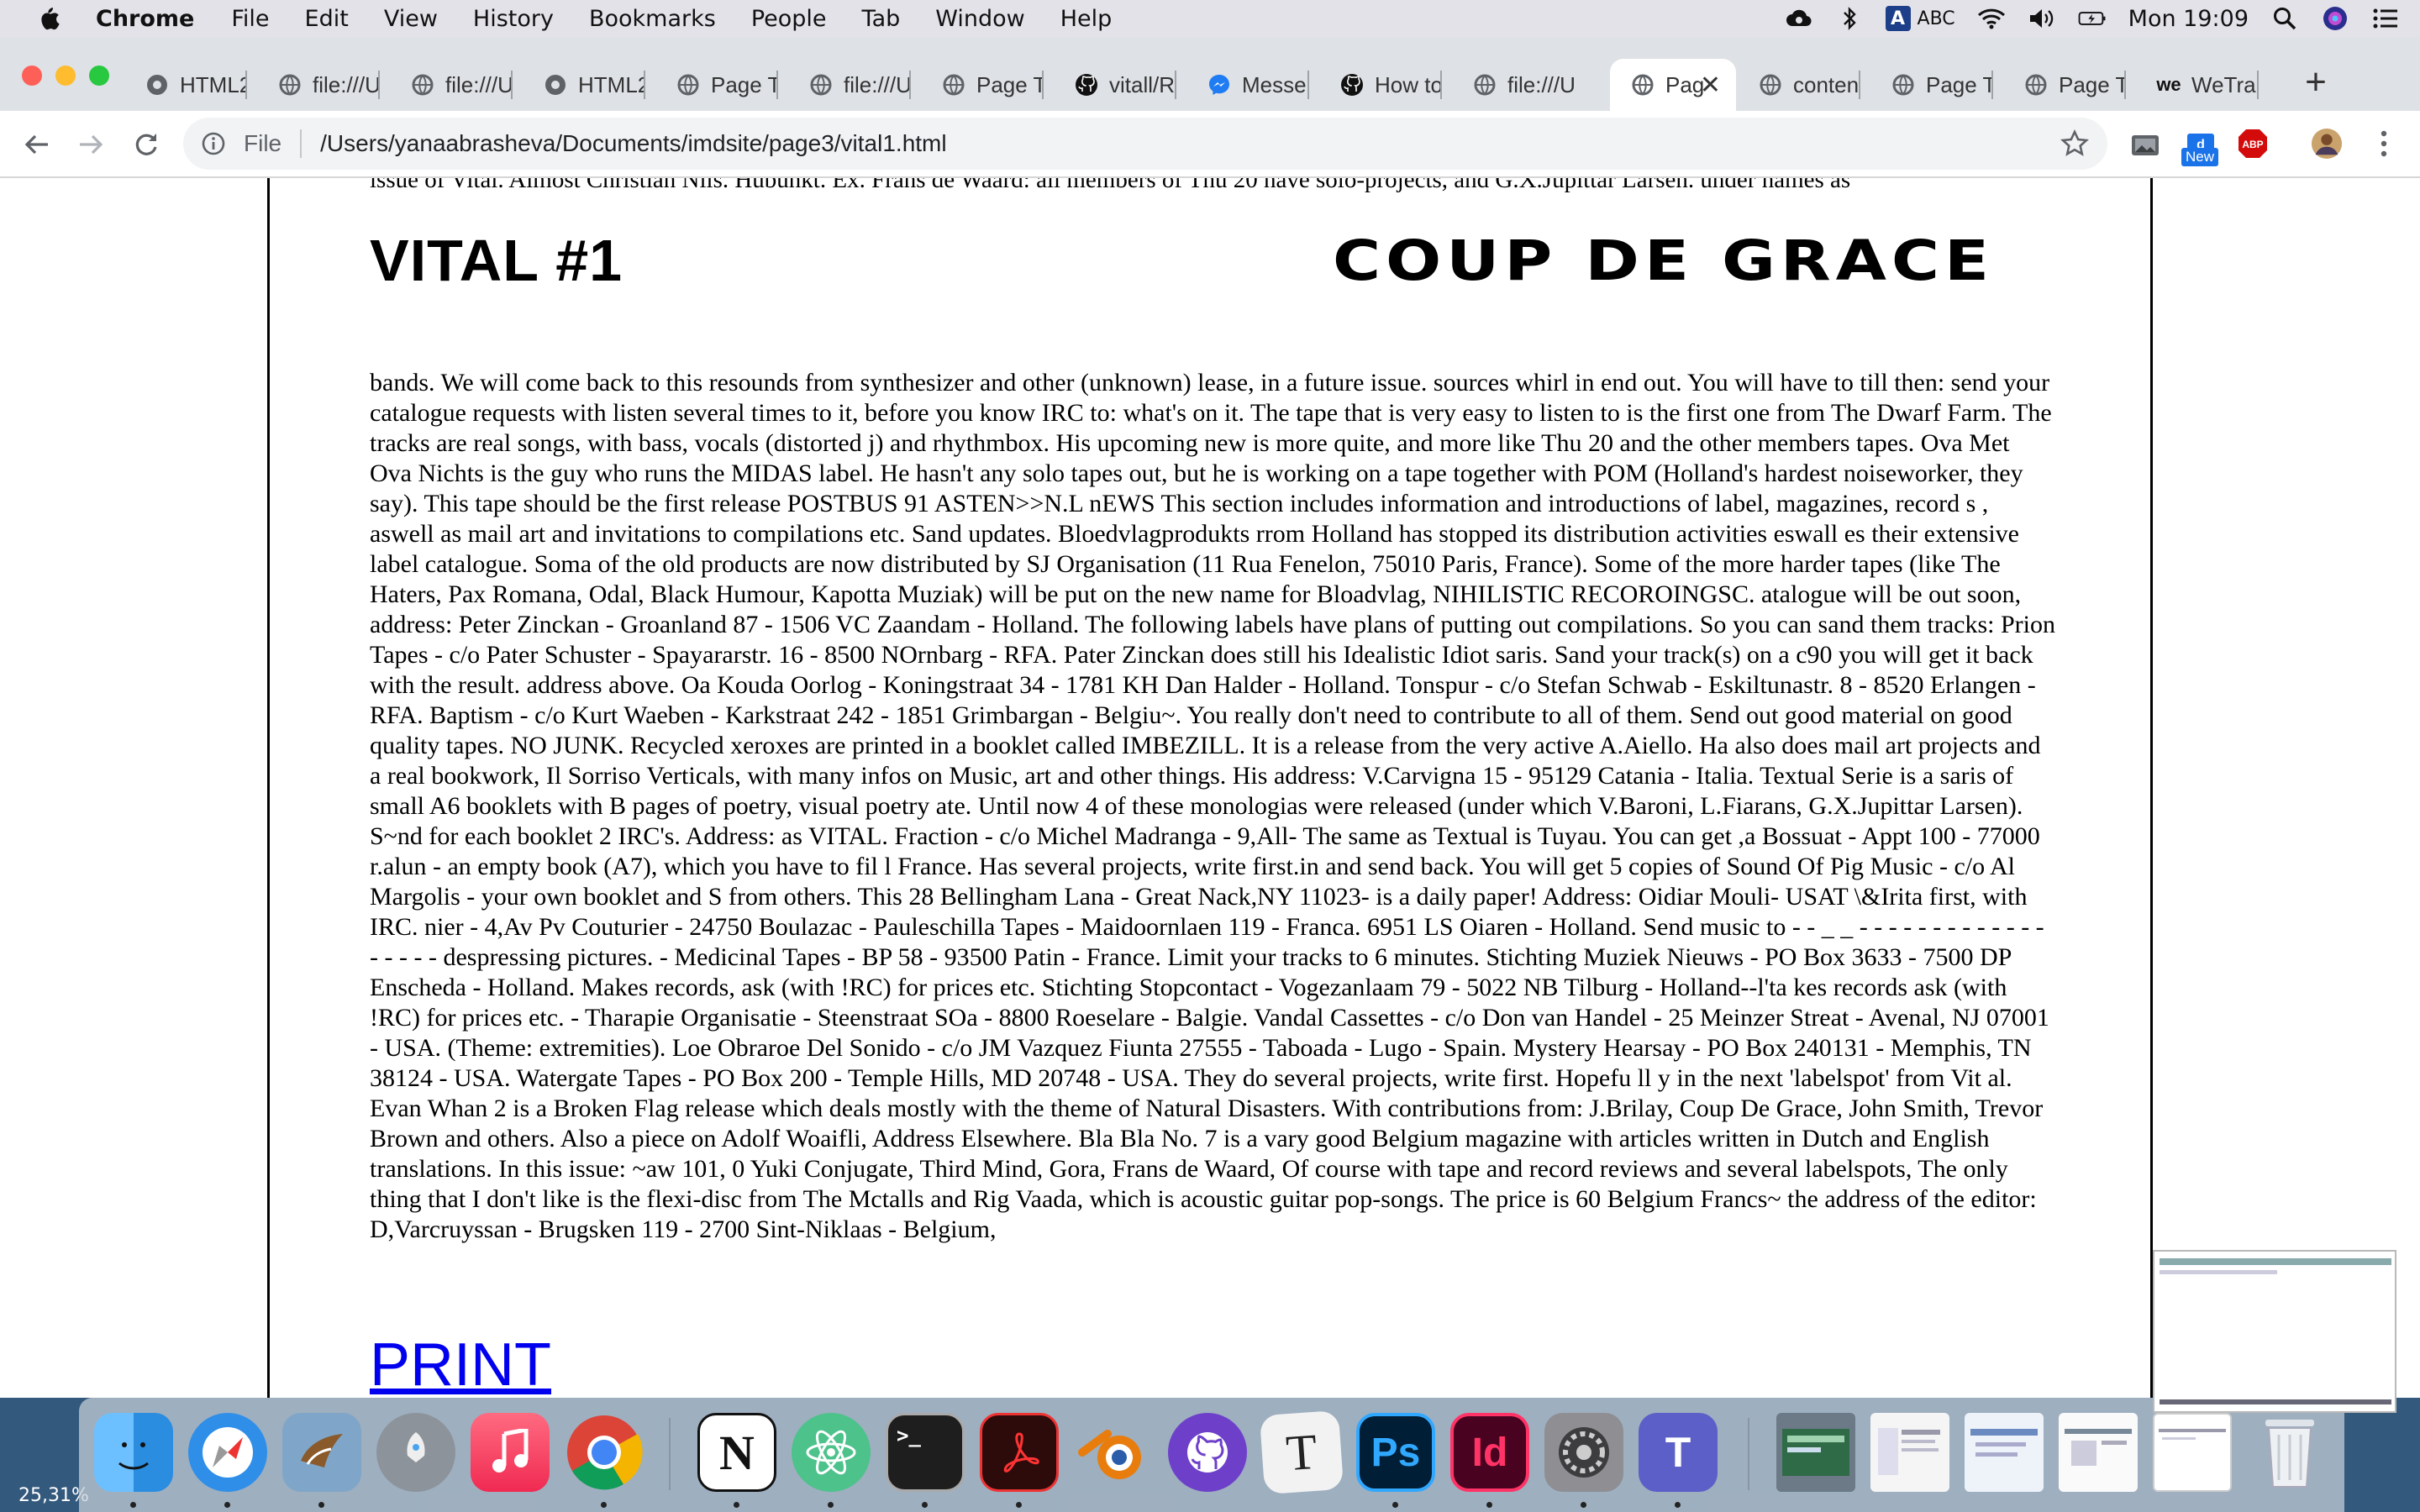 This screenshot has height=1512, width=2420. I want to click on bluetooth-icon, so click(1850, 18).